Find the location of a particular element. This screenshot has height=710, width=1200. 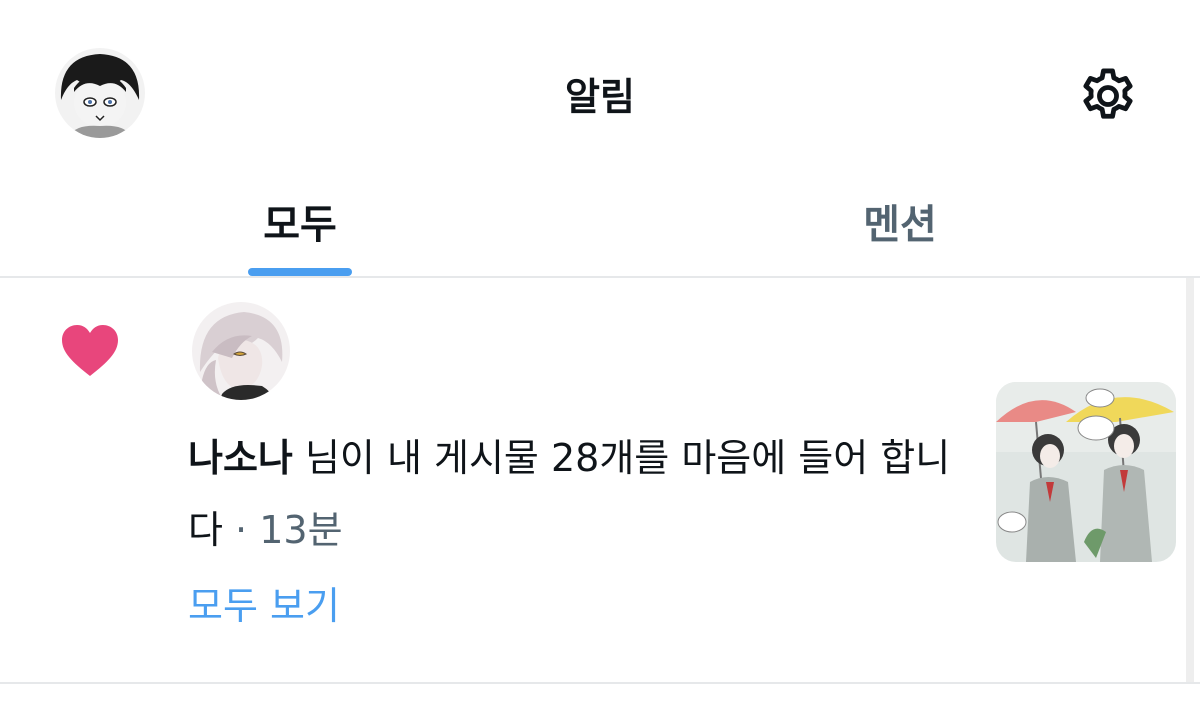

scrollbar is located at coordinates (1190, 480).